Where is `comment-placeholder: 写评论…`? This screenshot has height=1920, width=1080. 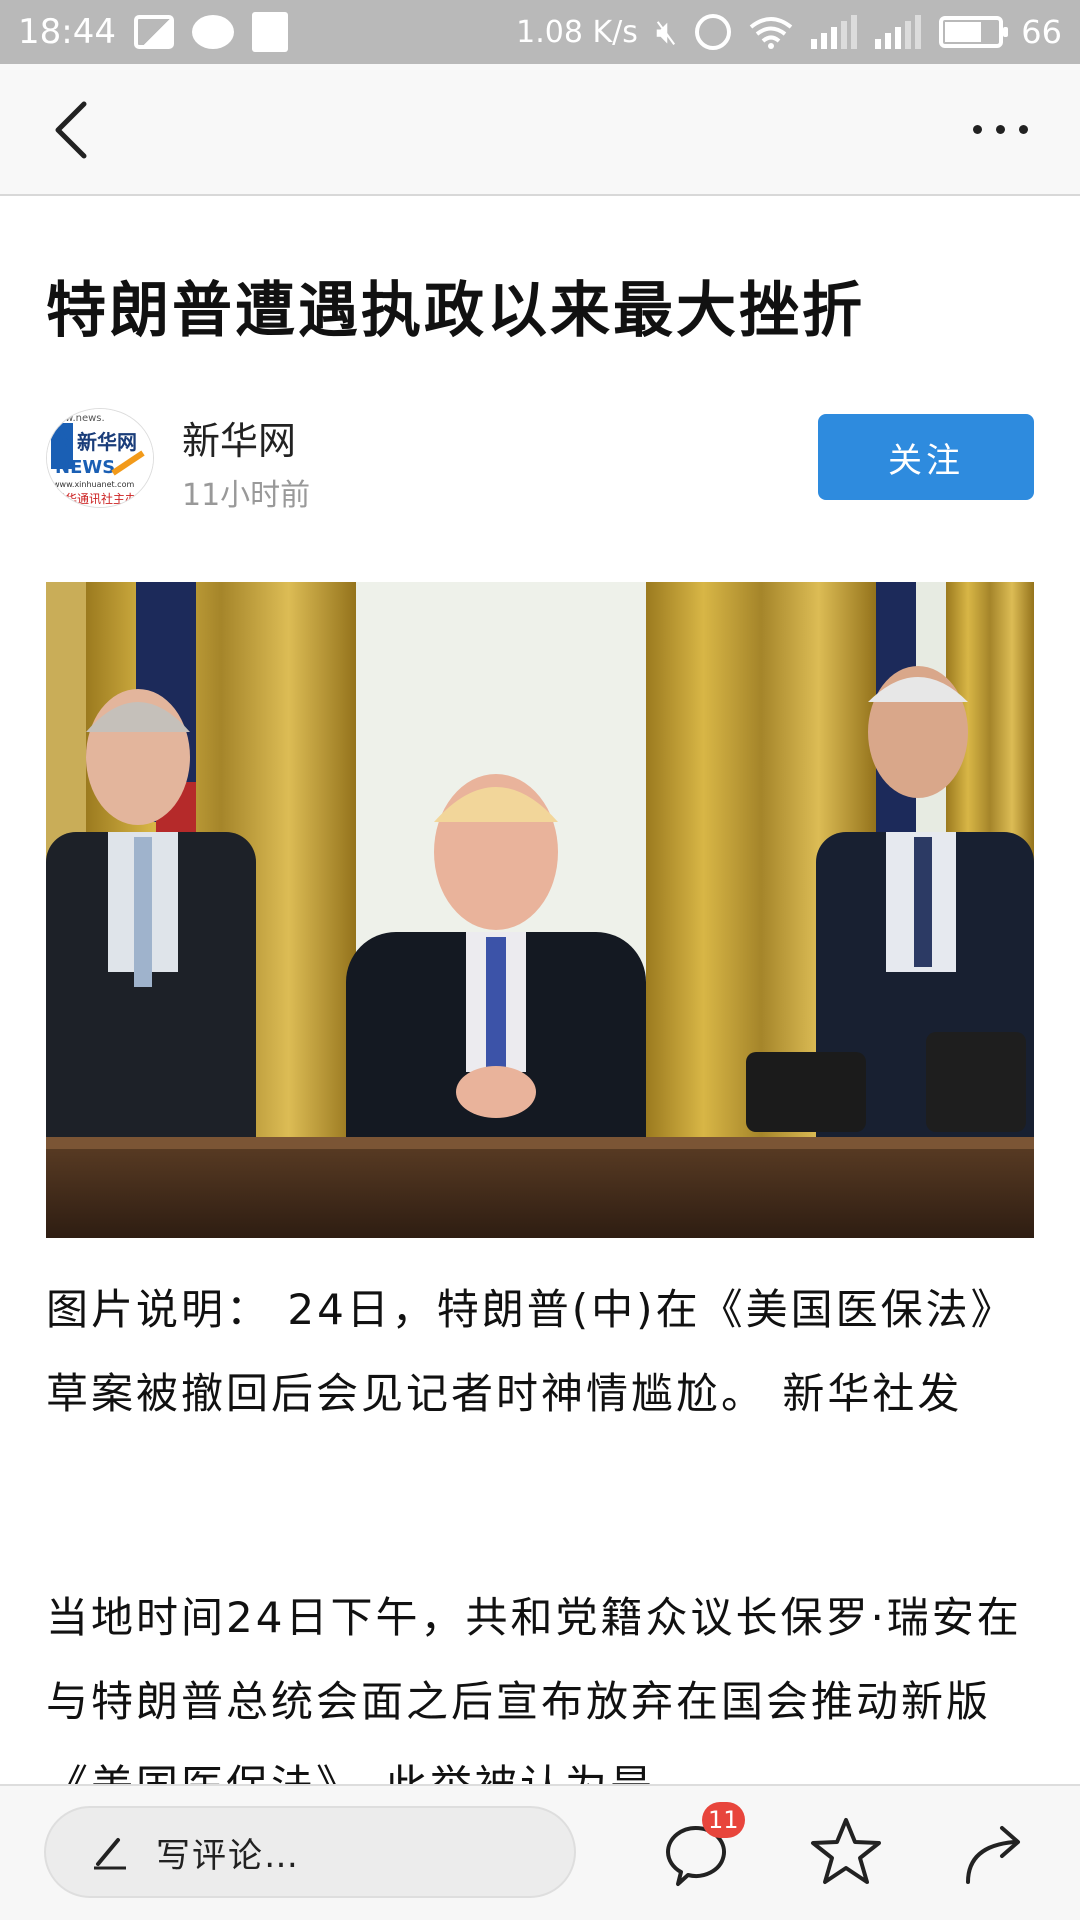 comment-placeholder: 写评论… is located at coordinates (228, 1855).